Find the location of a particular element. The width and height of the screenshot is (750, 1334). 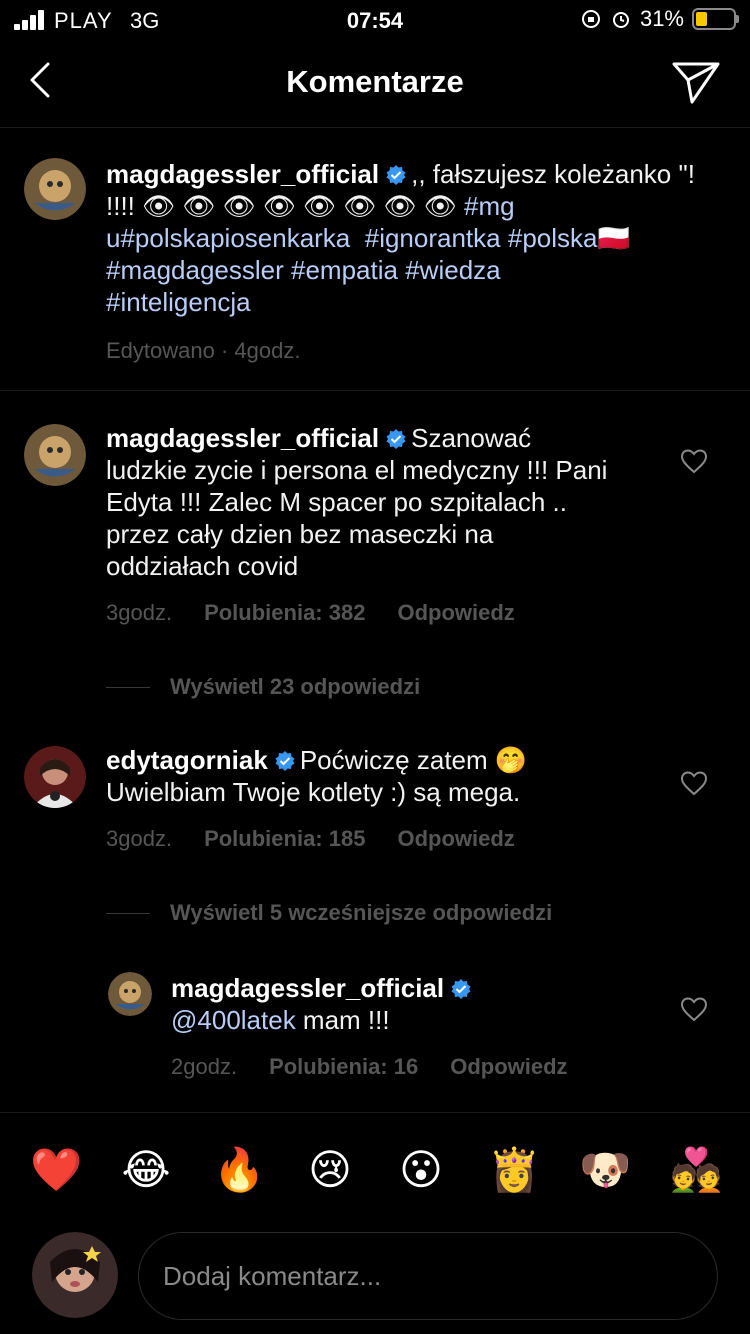

hashtag: #magdagessler is located at coordinates (195, 270).